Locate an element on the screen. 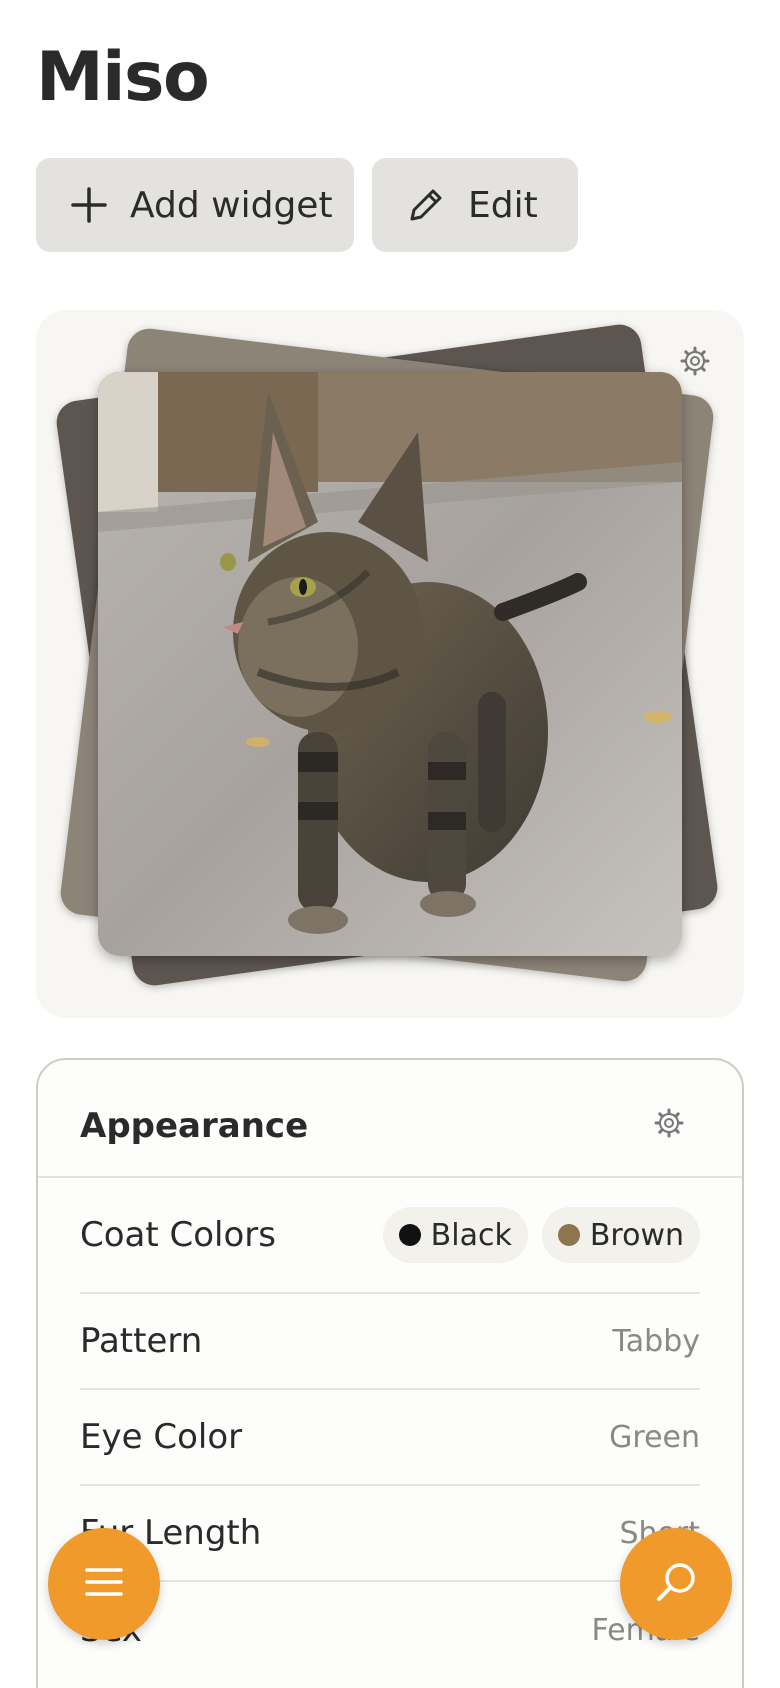 This screenshot has height=1688, width=780. menu-button is located at coordinates (104, 1584).